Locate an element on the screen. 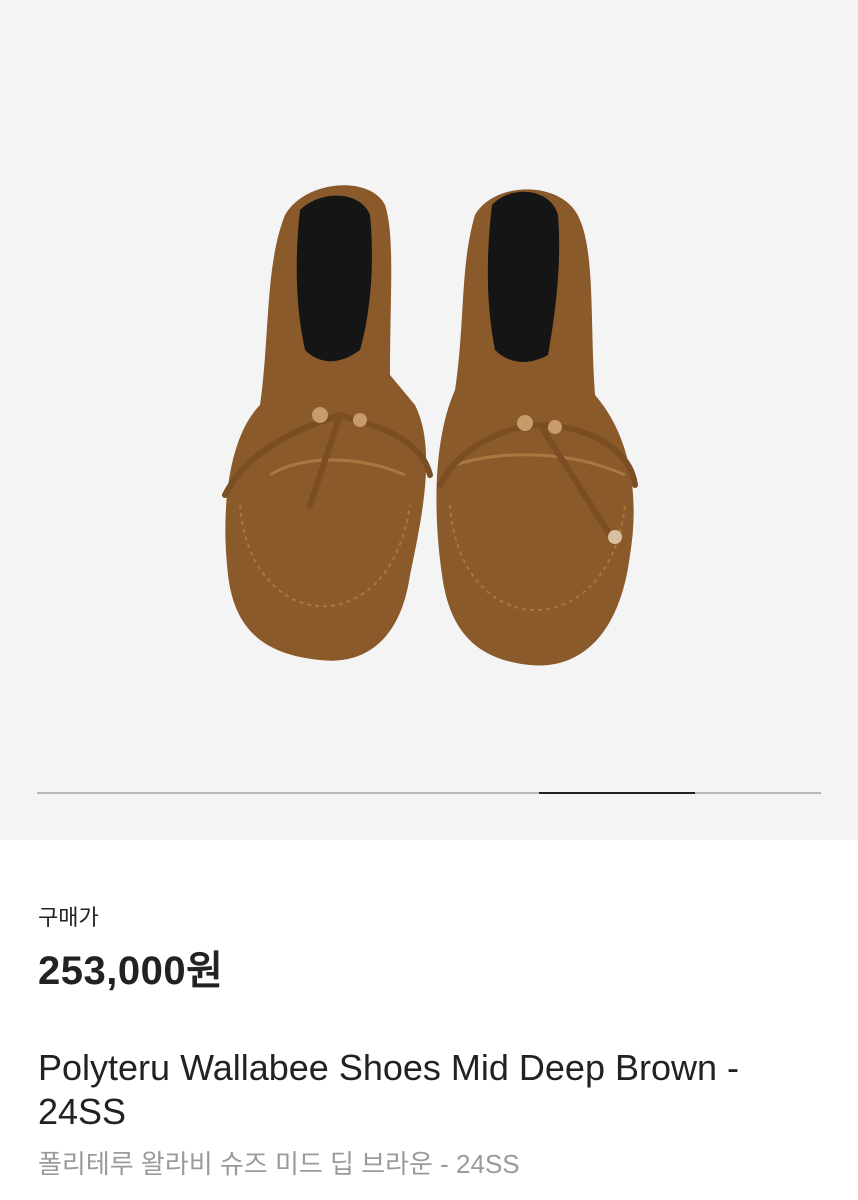  image-slide-indicator is located at coordinates (429, 793).